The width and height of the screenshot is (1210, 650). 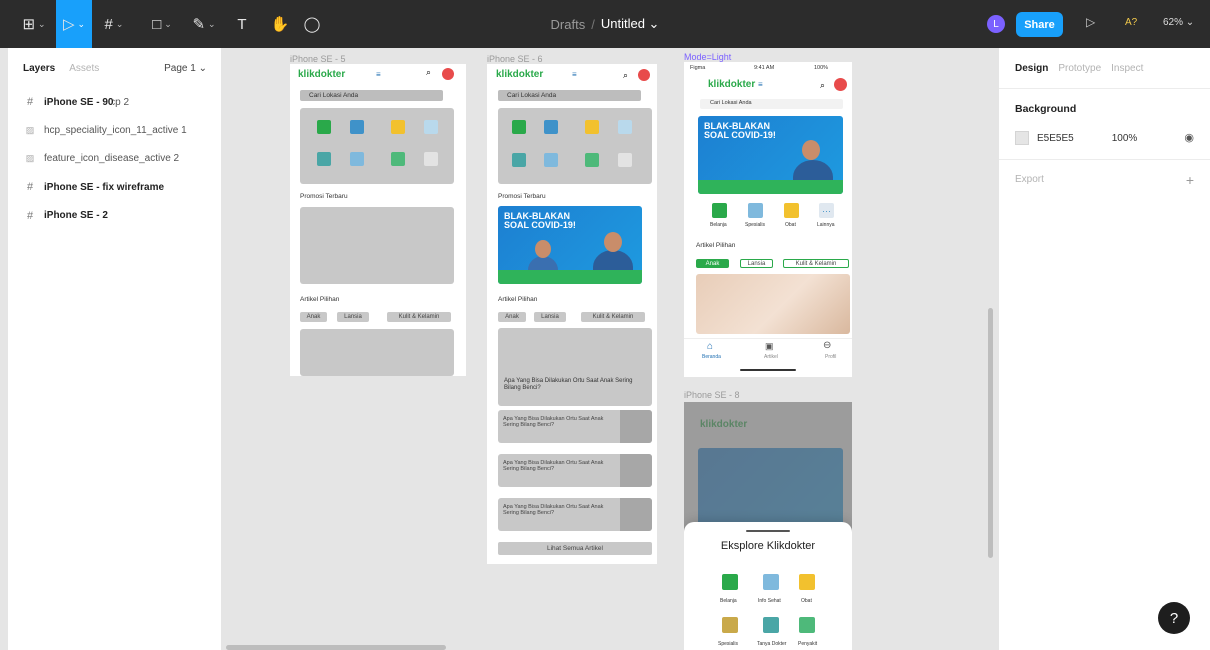 I want to click on frame-label: iPhone SE - 5, so click(x=318, y=59).